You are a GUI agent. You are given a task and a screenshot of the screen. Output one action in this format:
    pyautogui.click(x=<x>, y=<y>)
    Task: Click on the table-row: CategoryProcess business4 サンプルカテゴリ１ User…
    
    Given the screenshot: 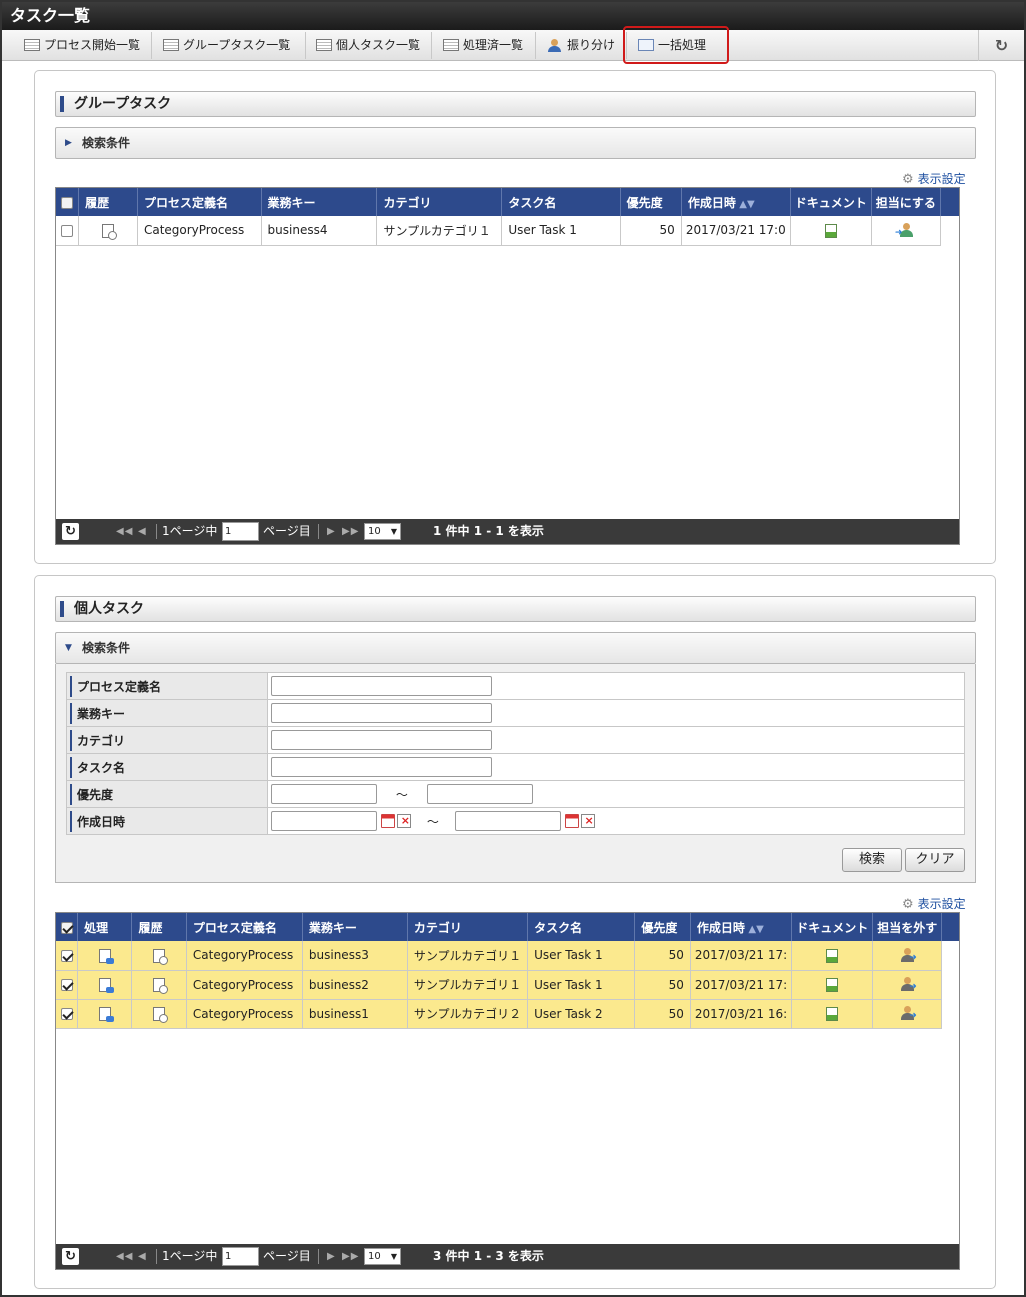 What is the action you would take?
    pyautogui.click(x=507, y=231)
    